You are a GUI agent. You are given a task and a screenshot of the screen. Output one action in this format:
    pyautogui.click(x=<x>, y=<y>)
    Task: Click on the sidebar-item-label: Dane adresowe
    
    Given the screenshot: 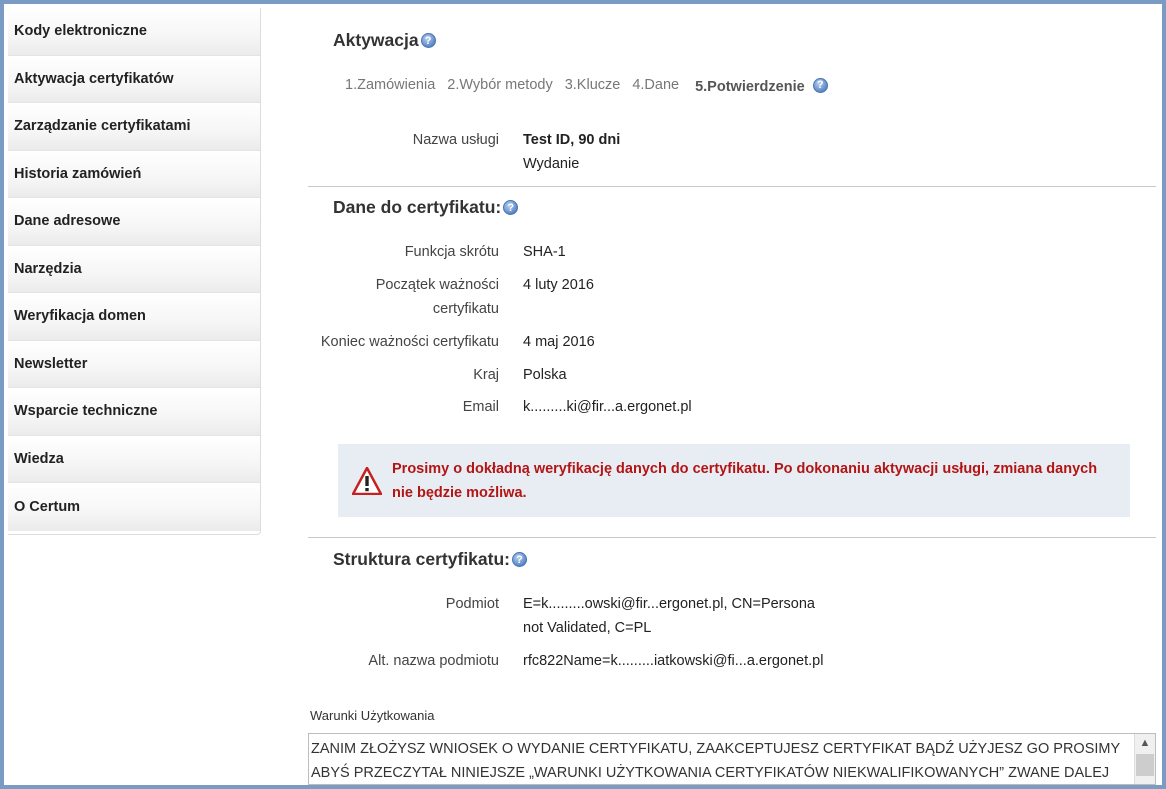 What is the action you would take?
    pyautogui.click(x=67, y=221)
    